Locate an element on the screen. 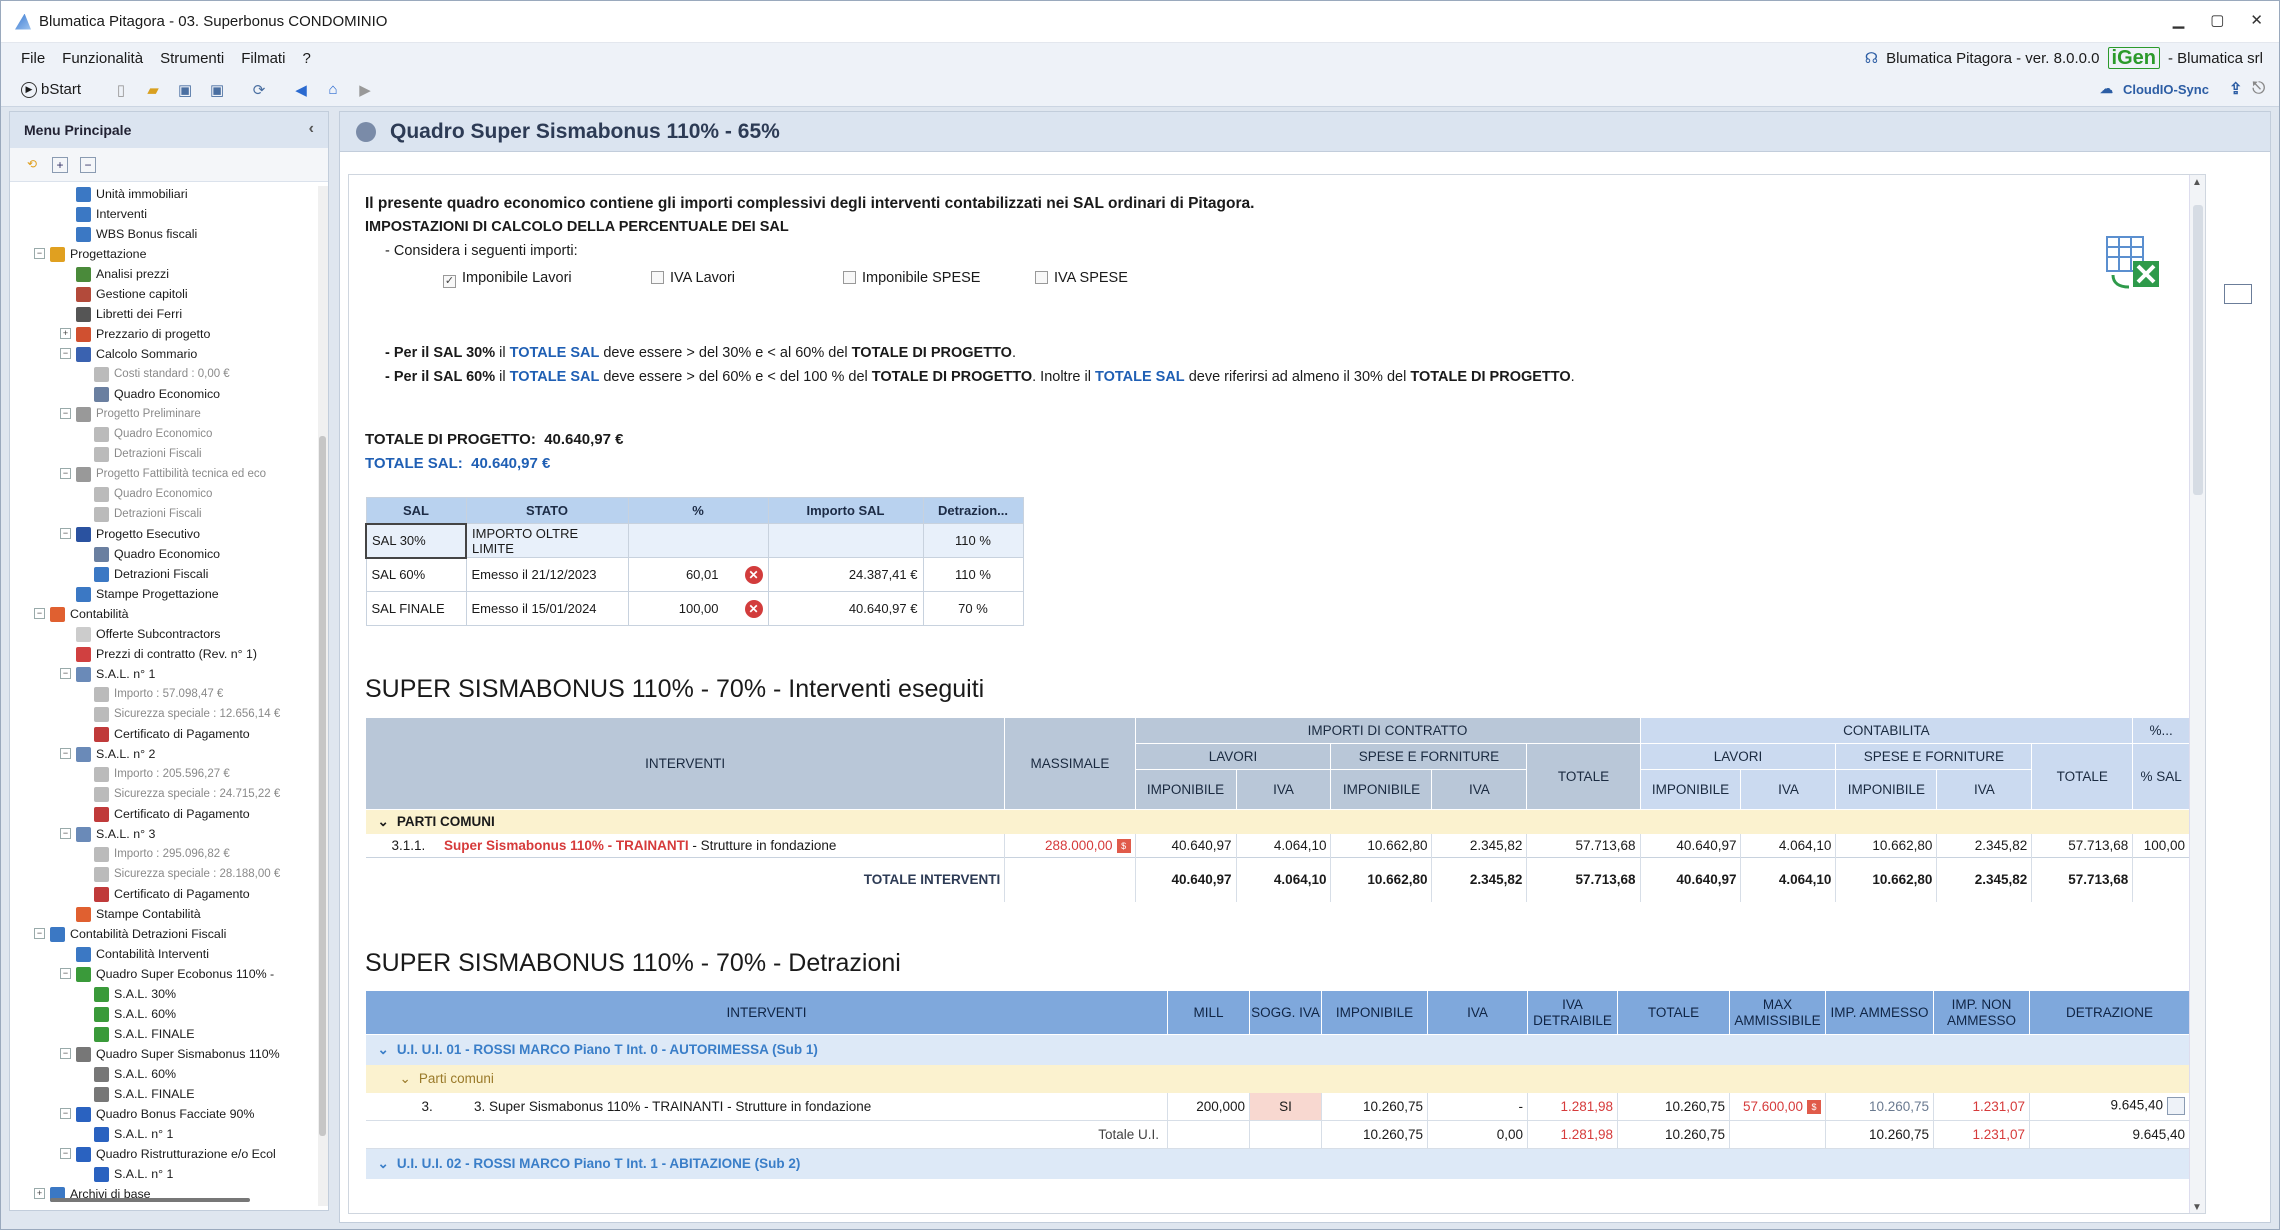 This screenshot has width=2280, height=1230. tree-item: Analisi prezzi is located at coordinates (122, 274).